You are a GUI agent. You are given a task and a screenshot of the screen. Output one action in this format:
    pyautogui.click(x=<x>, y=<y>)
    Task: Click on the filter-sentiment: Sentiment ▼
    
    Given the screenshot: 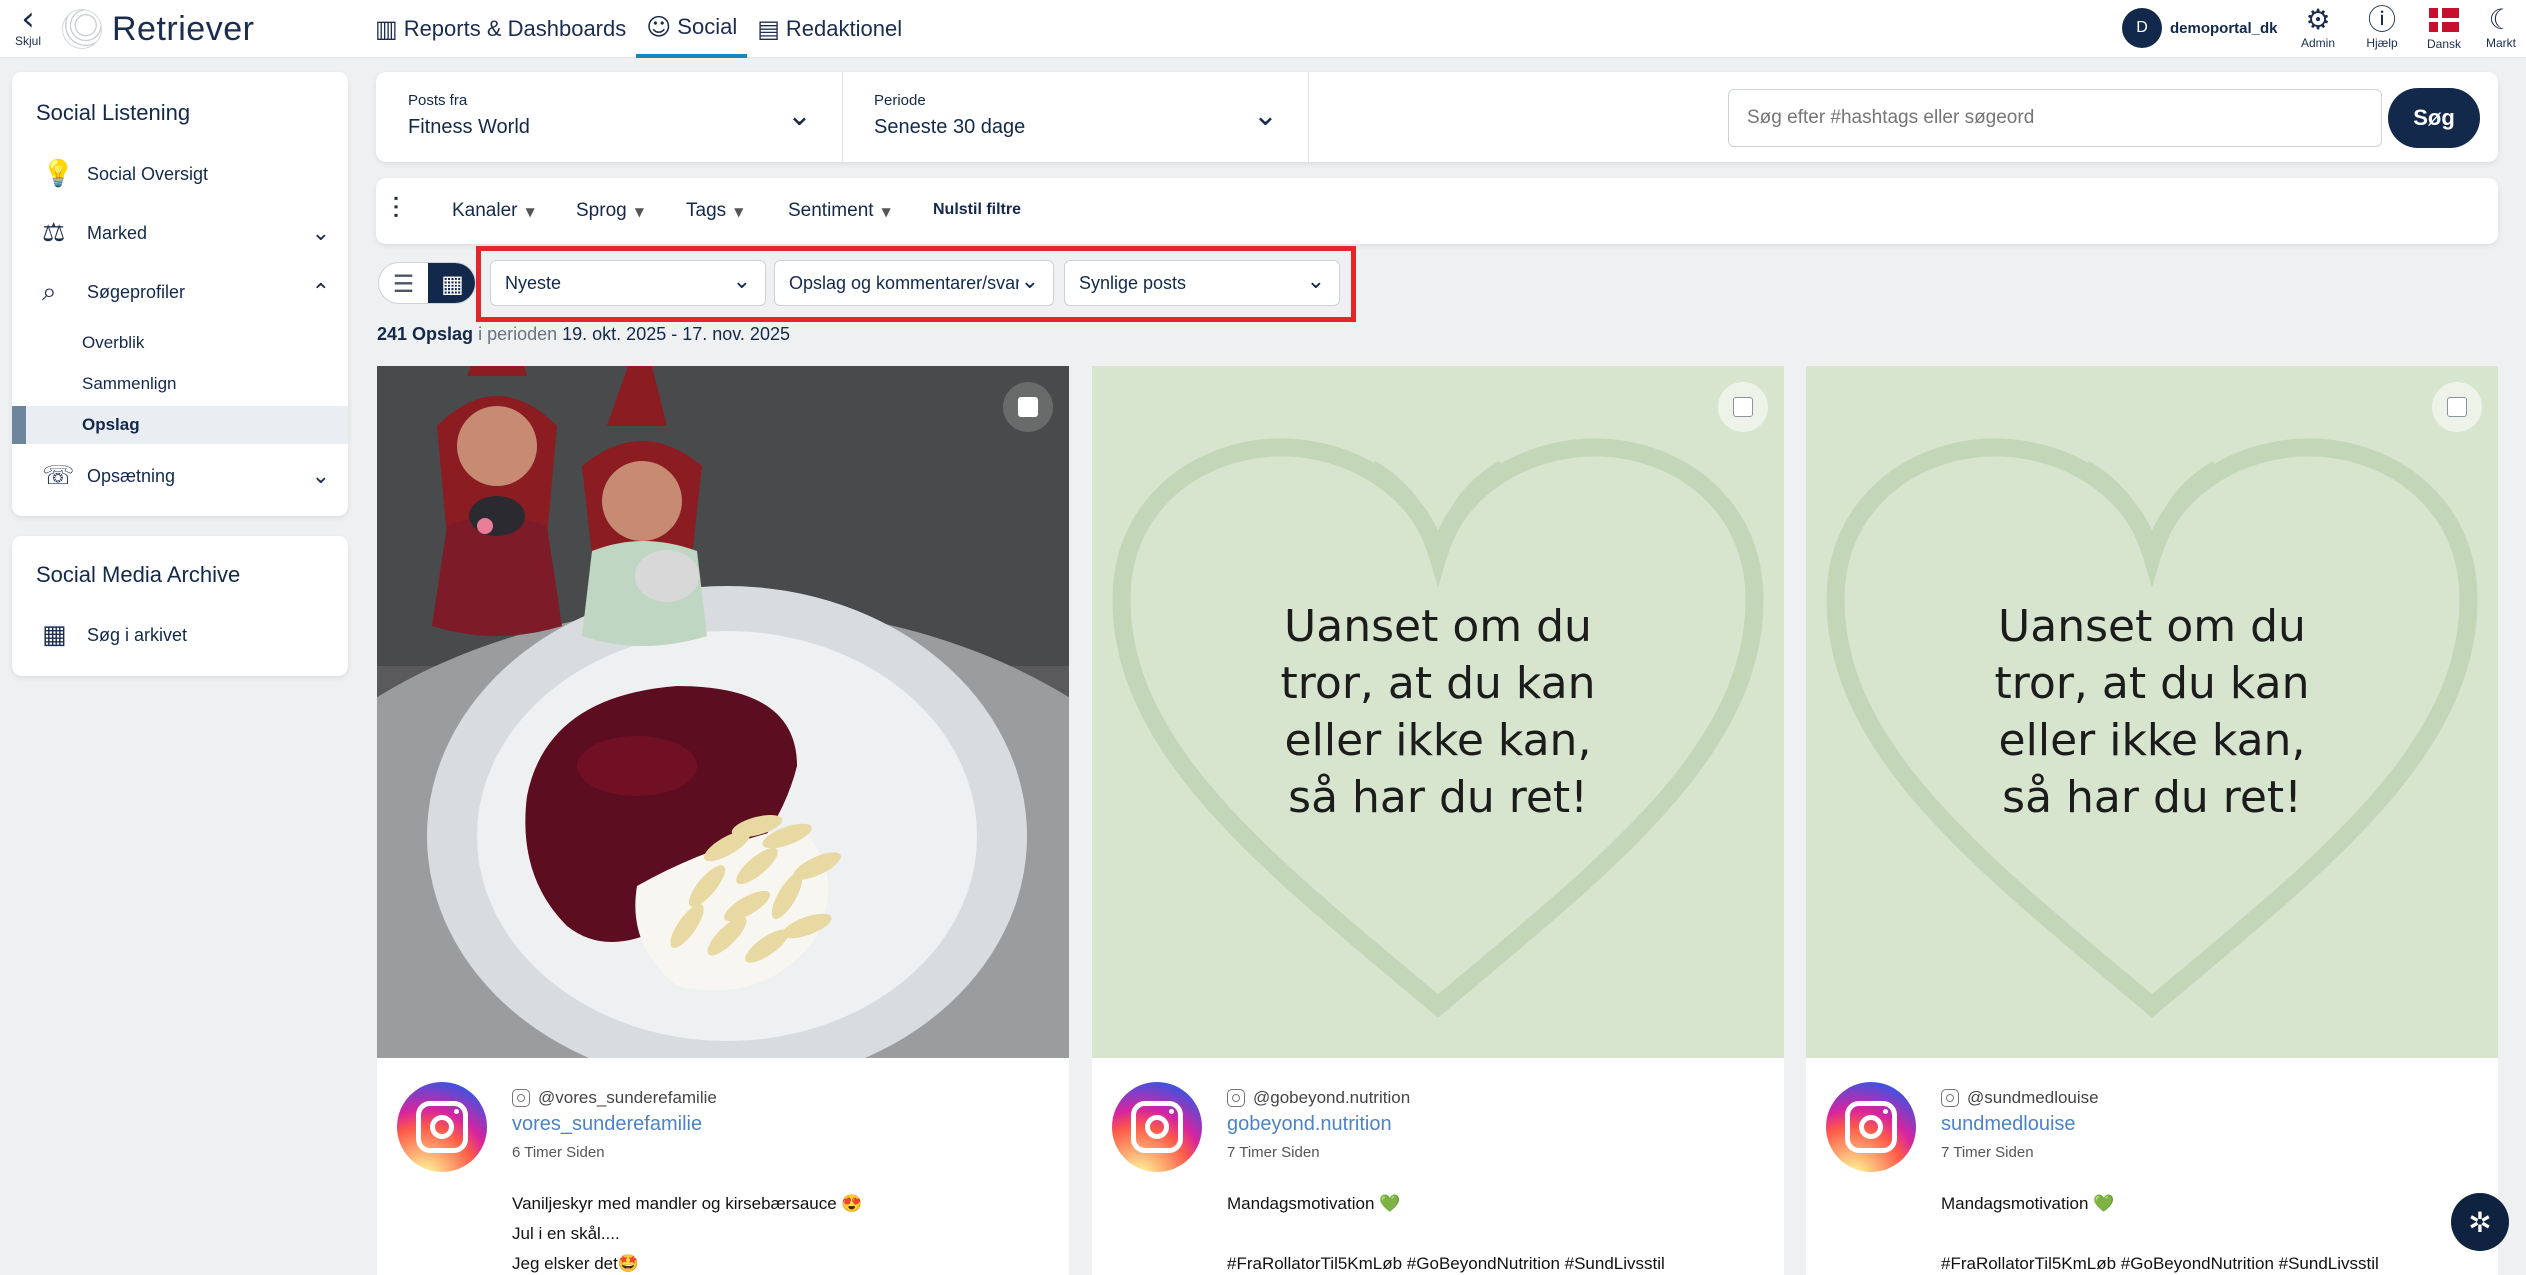 What is the action you would take?
    pyautogui.click(x=839, y=211)
    